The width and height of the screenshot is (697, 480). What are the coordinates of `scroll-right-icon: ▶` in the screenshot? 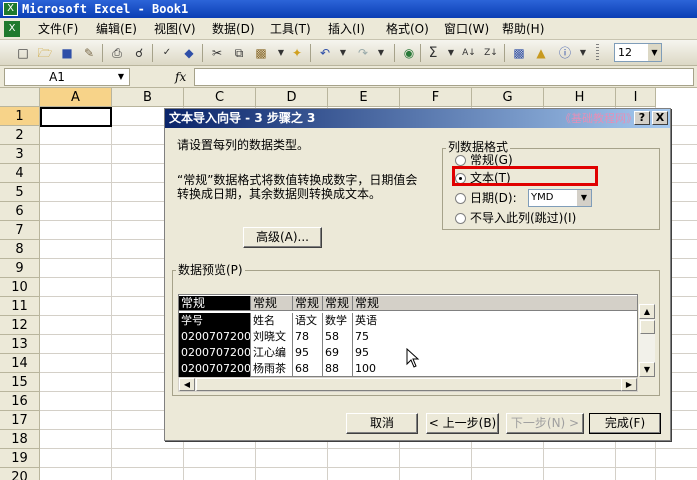 It's located at (629, 384).